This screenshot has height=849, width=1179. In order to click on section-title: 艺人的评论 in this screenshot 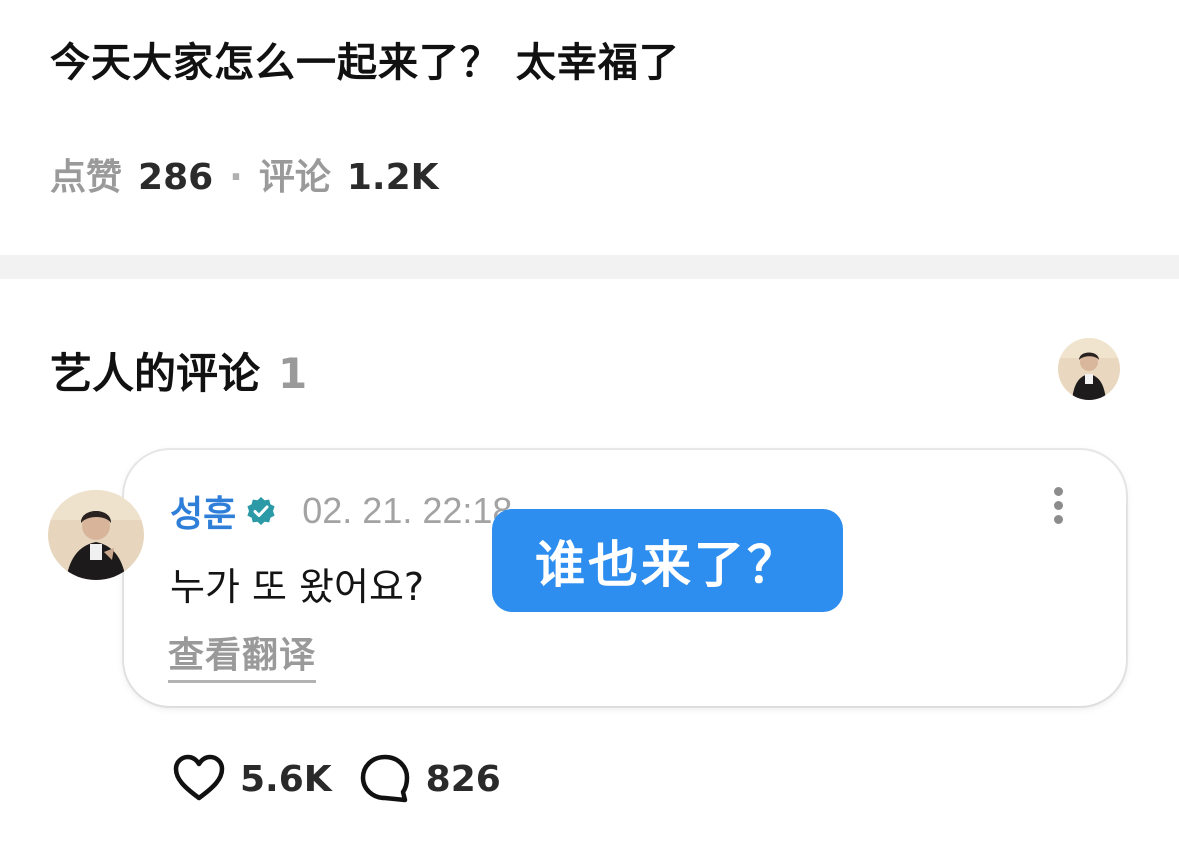, I will do `click(155, 373)`.